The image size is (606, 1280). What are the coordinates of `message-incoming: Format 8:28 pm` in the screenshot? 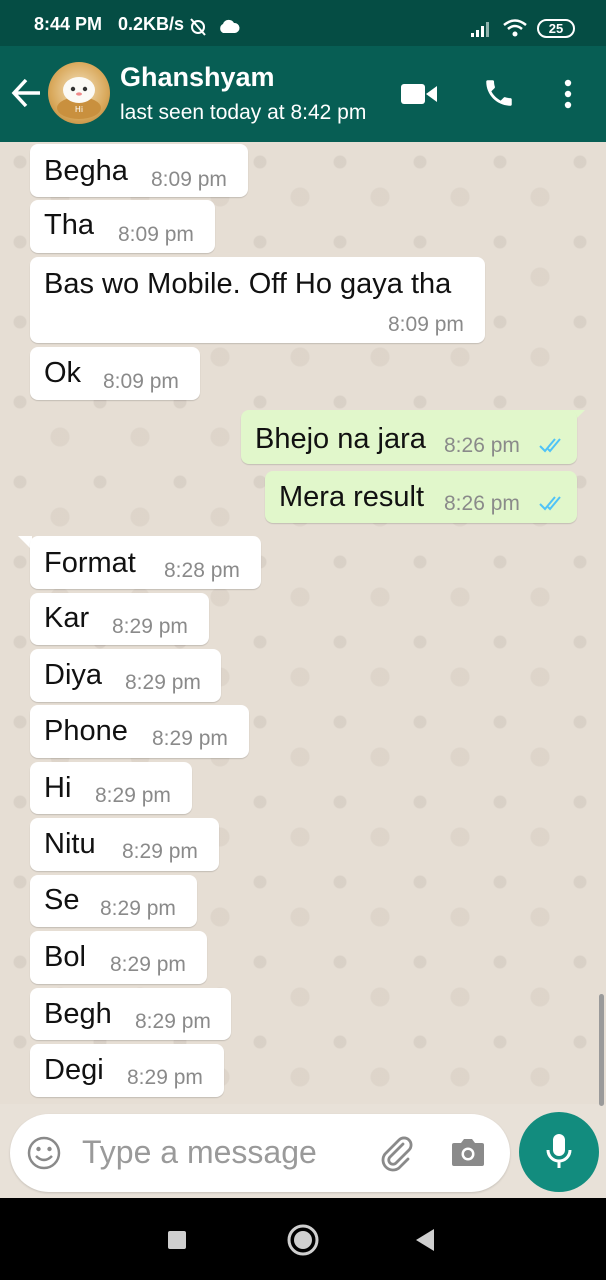 It's located at (145, 562).